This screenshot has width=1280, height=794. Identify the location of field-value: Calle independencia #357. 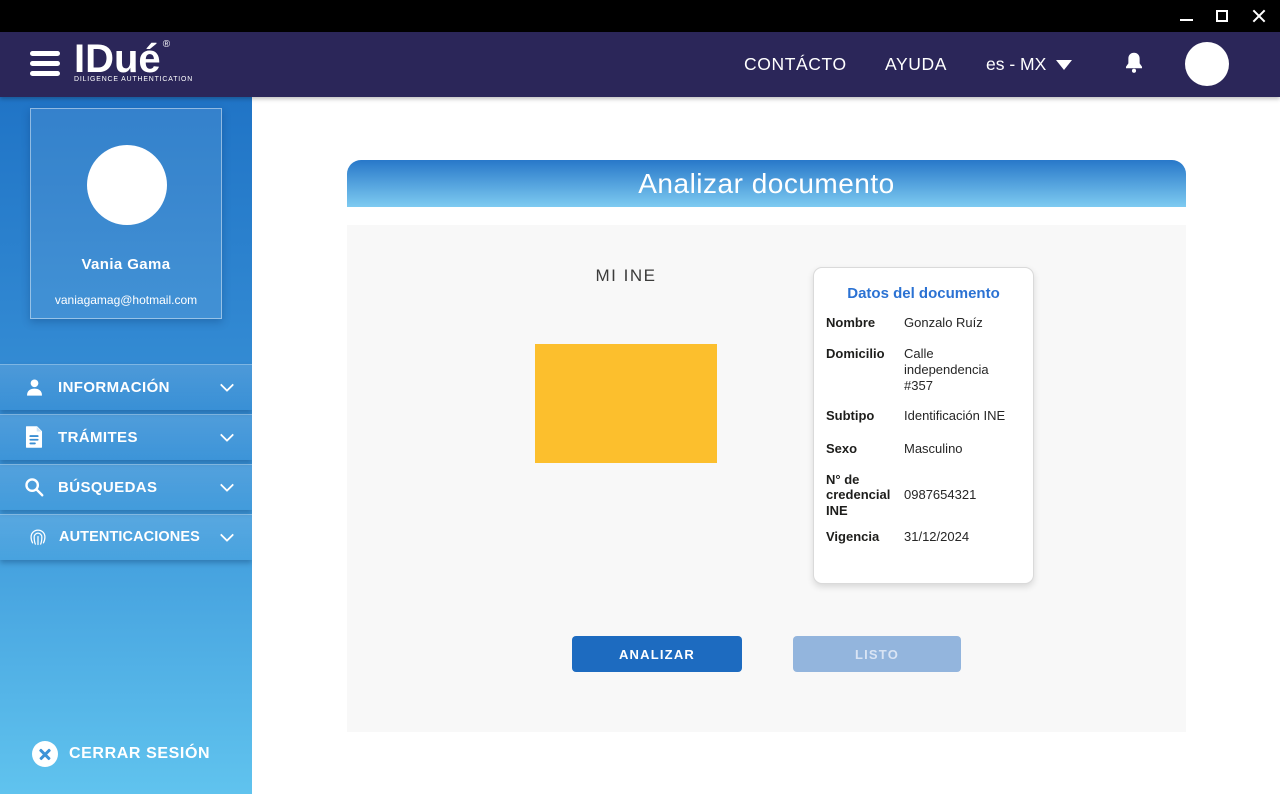
(946, 369).